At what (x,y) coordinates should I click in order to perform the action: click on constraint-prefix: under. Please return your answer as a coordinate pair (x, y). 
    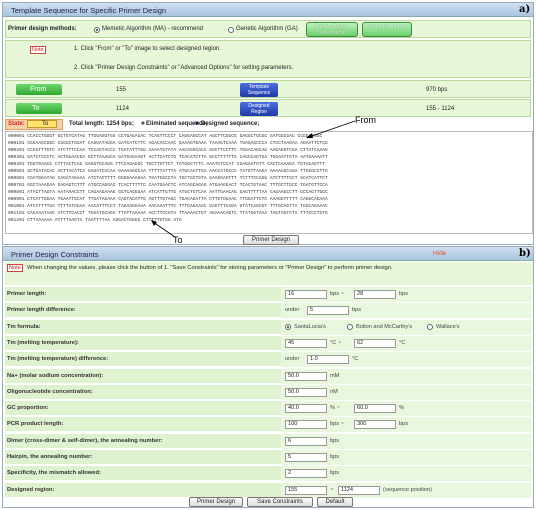
    Looking at the image, I should click on (292, 359).